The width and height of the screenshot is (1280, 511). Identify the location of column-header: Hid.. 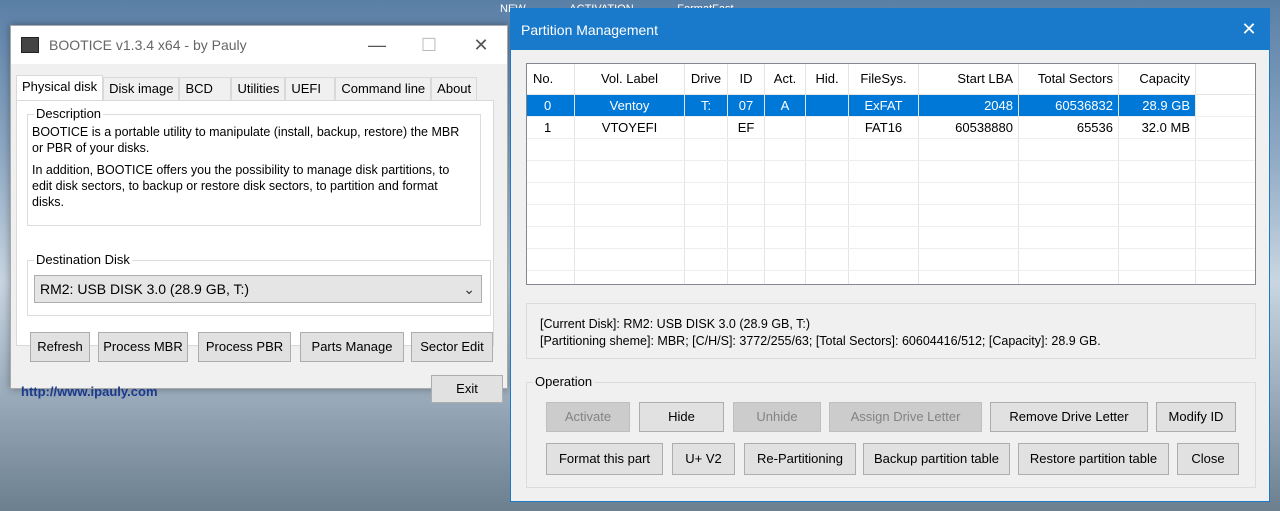
(827, 79).